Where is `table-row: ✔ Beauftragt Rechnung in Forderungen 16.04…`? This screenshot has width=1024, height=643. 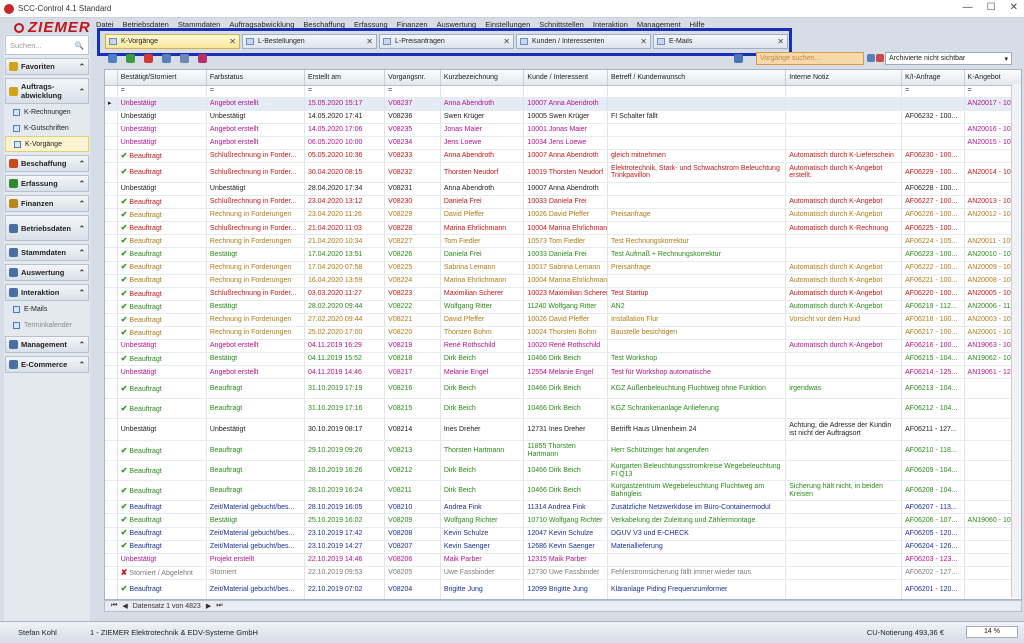
table-row: ✔ Beauftragt Rechnung in Forderungen 16.04… is located at coordinates (563, 281).